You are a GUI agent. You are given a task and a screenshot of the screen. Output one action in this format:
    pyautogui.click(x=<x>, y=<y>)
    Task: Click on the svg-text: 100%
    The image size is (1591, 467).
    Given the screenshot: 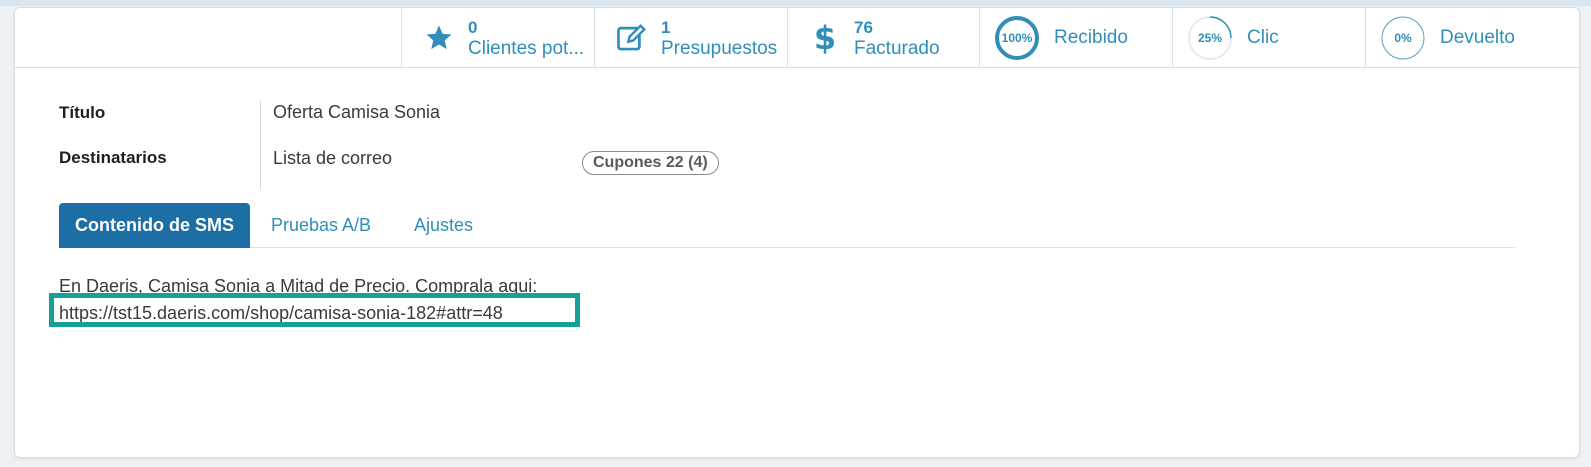 What is the action you would take?
    pyautogui.click(x=1017, y=38)
    